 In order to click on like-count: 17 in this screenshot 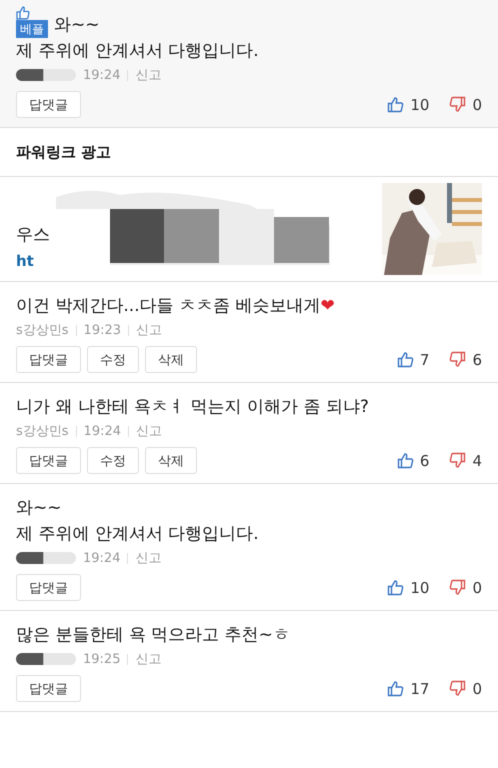, I will do `click(420, 689)`.